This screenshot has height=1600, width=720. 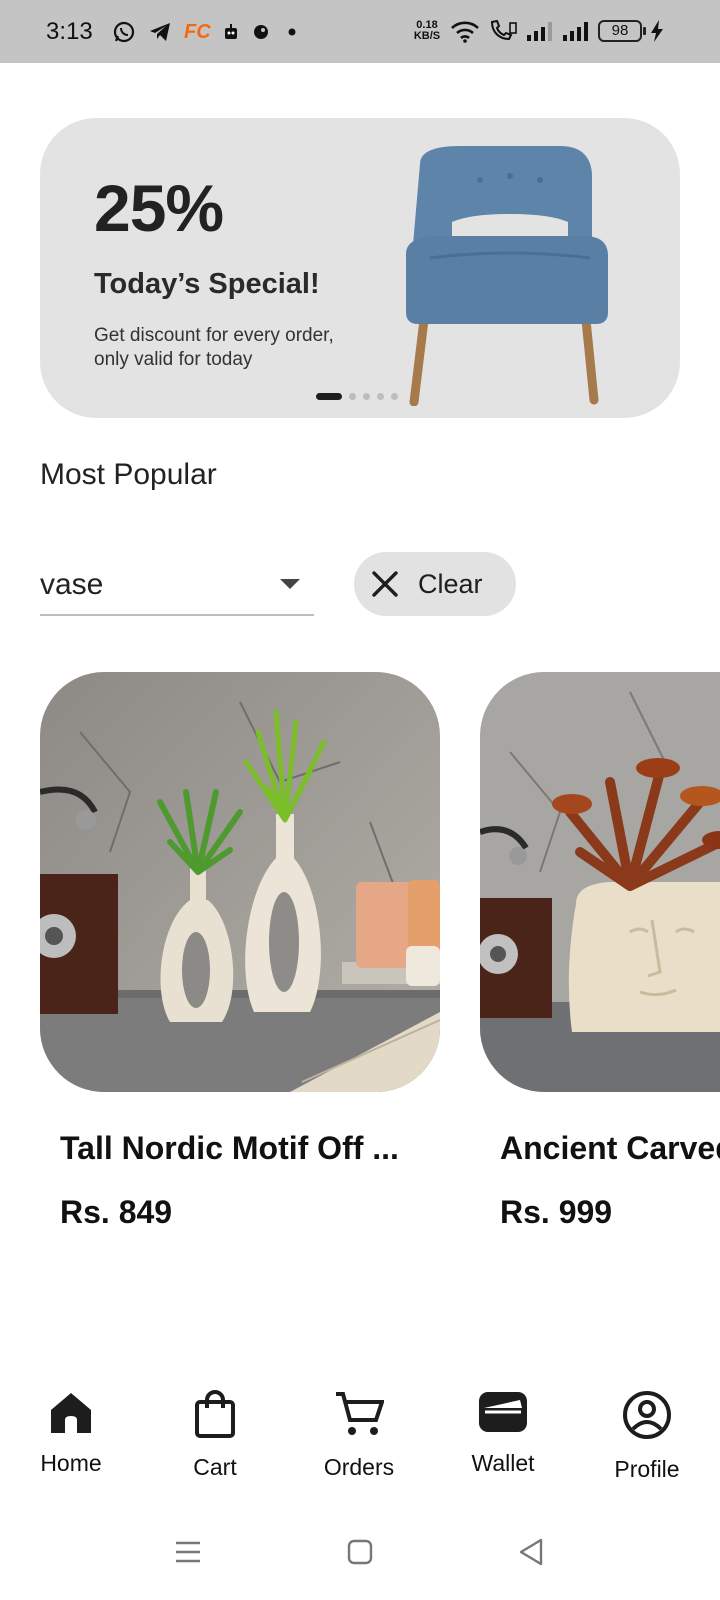 I want to click on product-price: Rs. 849, so click(x=116, y=1212).